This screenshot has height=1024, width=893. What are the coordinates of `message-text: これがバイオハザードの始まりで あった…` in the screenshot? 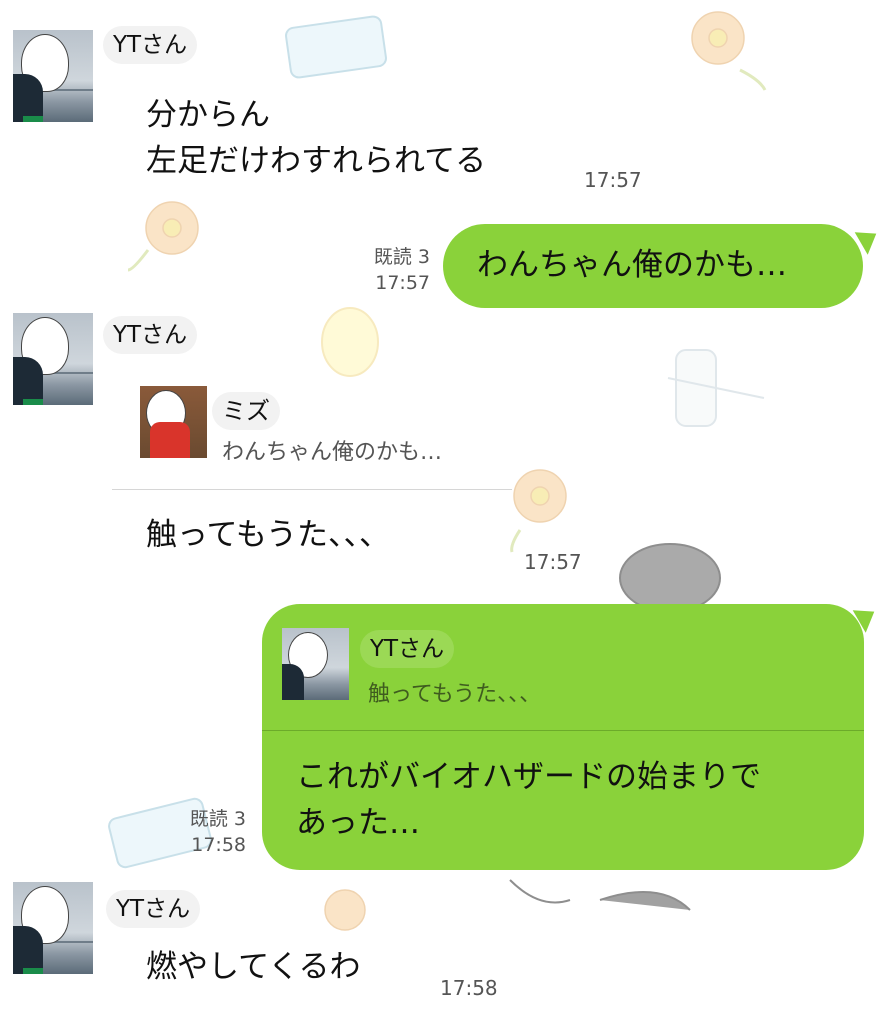 It's located at (528, 800).